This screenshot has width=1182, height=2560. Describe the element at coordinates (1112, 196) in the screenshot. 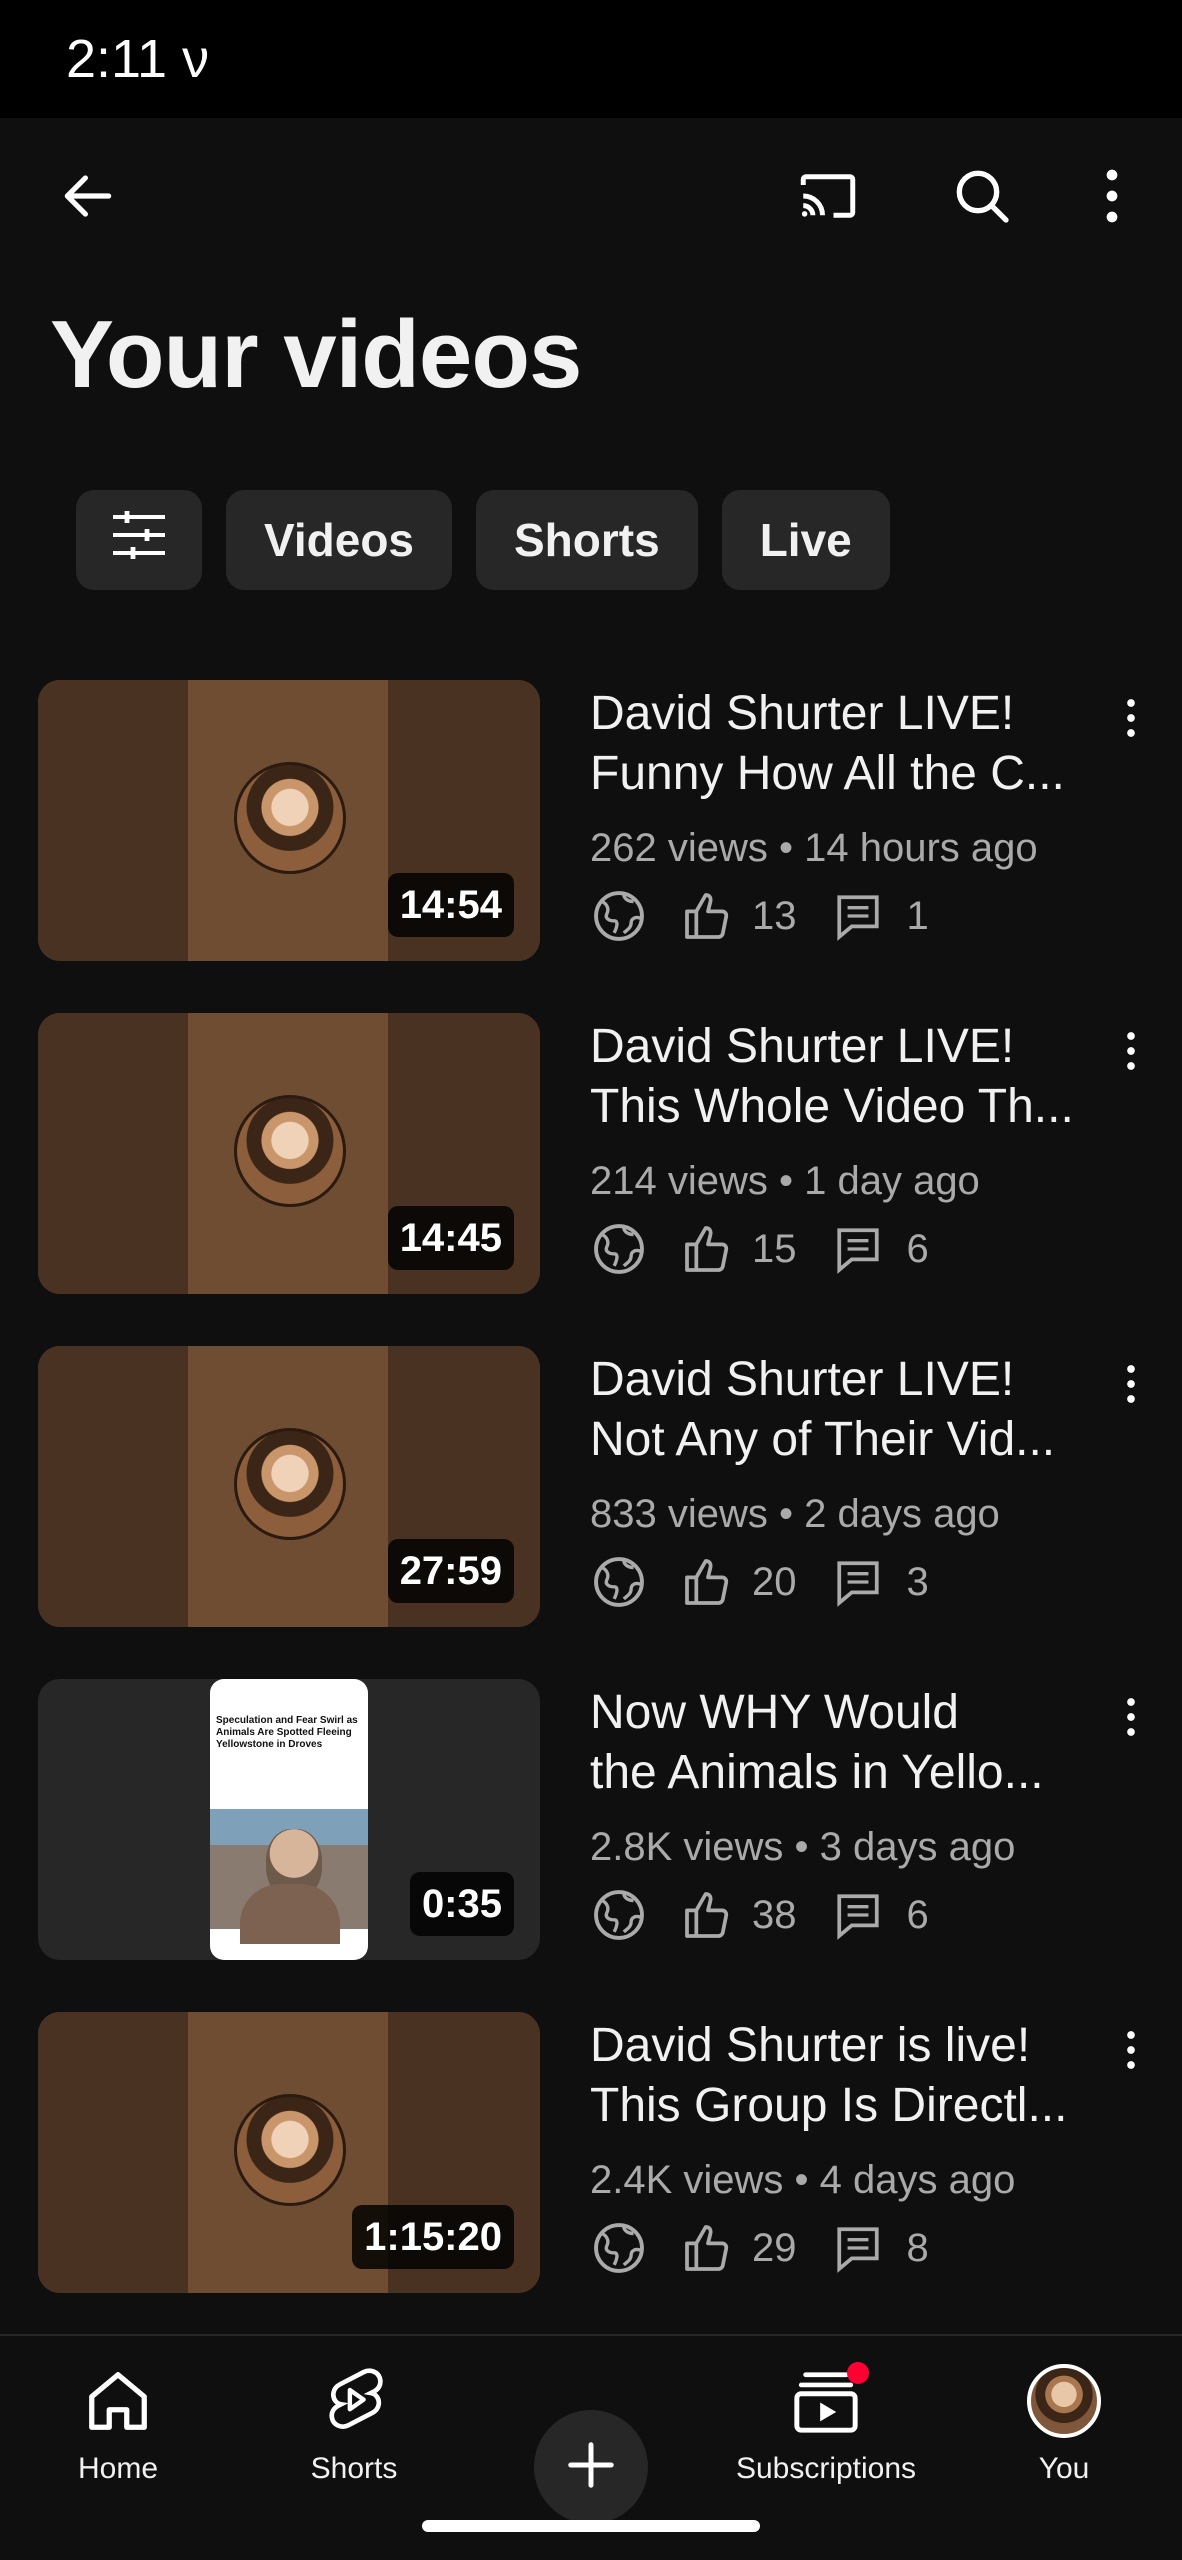

I see `more-vert-icon` at that location.